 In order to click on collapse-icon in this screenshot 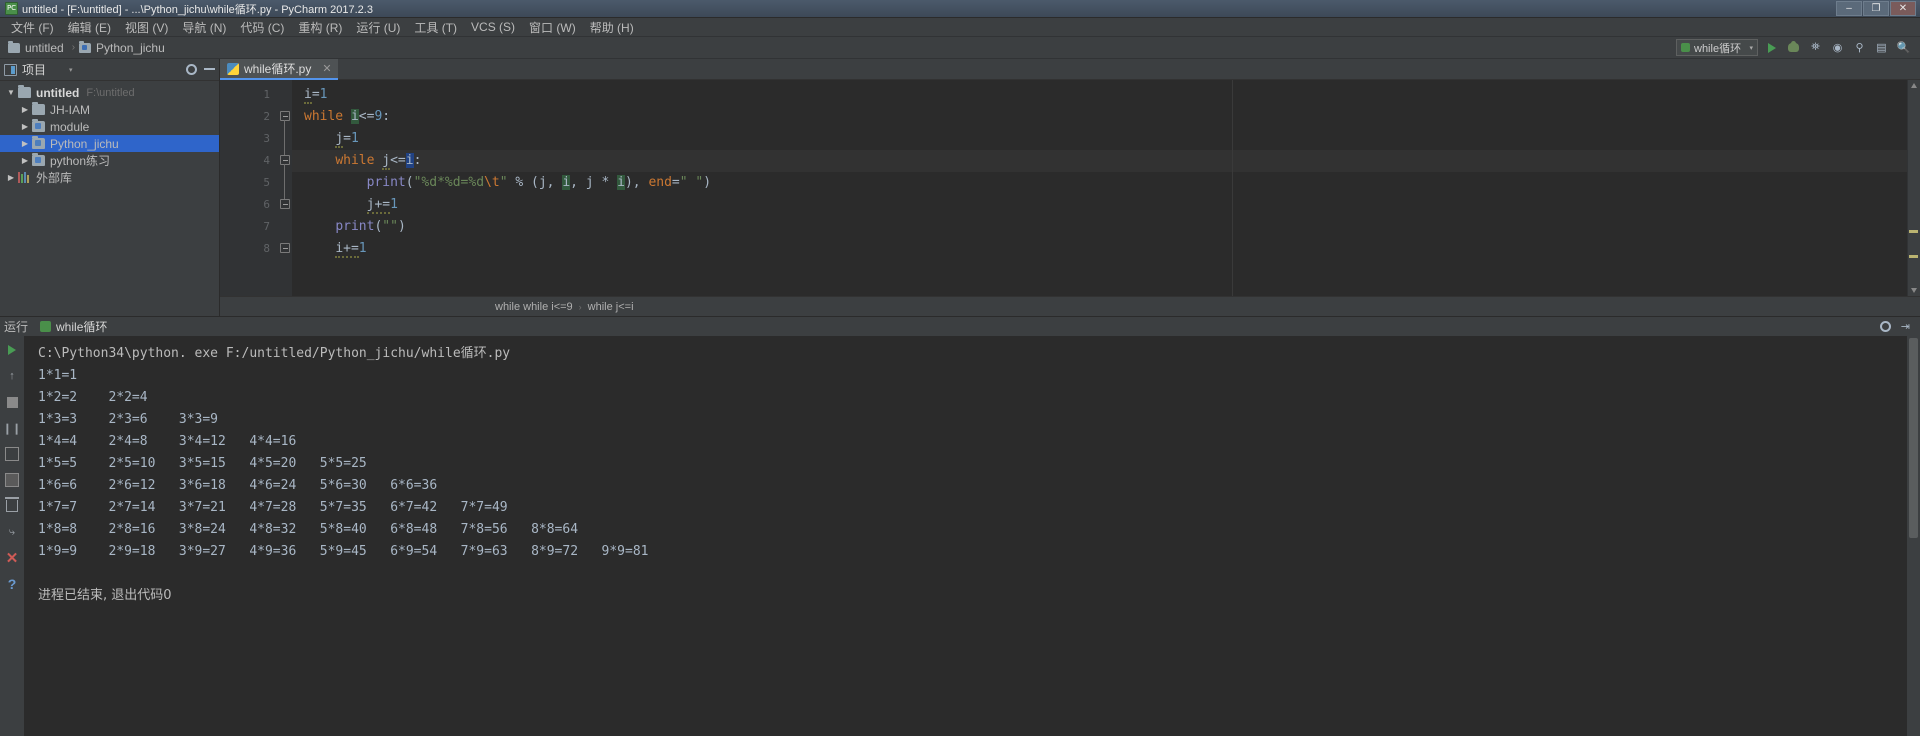, I will do `click(209, 69)`.